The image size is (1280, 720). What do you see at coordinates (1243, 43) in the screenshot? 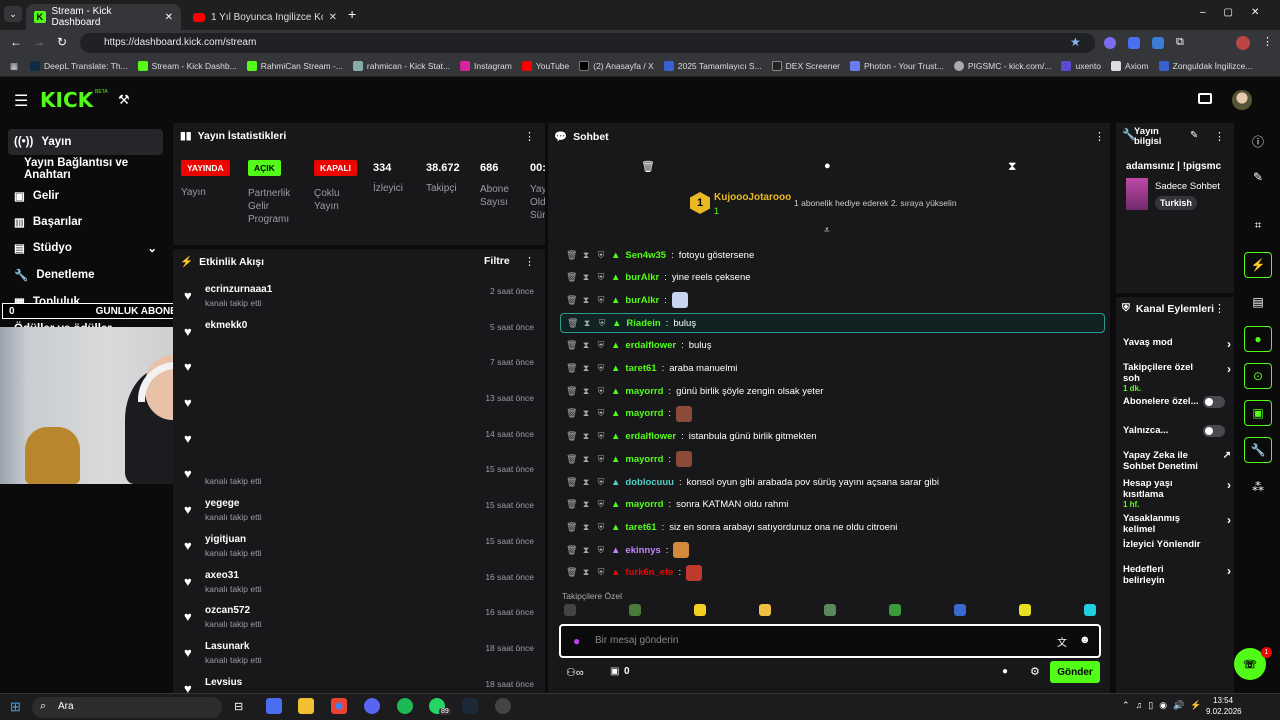
I see `profile-avatar` at bounding box center [1243, 43].